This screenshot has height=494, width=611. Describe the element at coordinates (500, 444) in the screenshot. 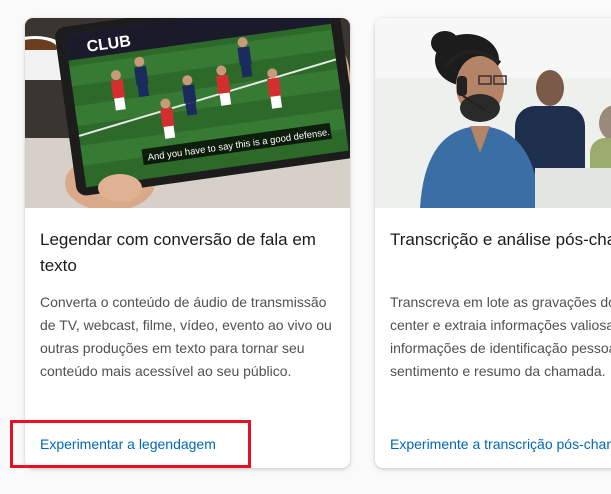

I see `try-post-call-transcription-link: Experimente a transcrição pós-chamada` at that location.